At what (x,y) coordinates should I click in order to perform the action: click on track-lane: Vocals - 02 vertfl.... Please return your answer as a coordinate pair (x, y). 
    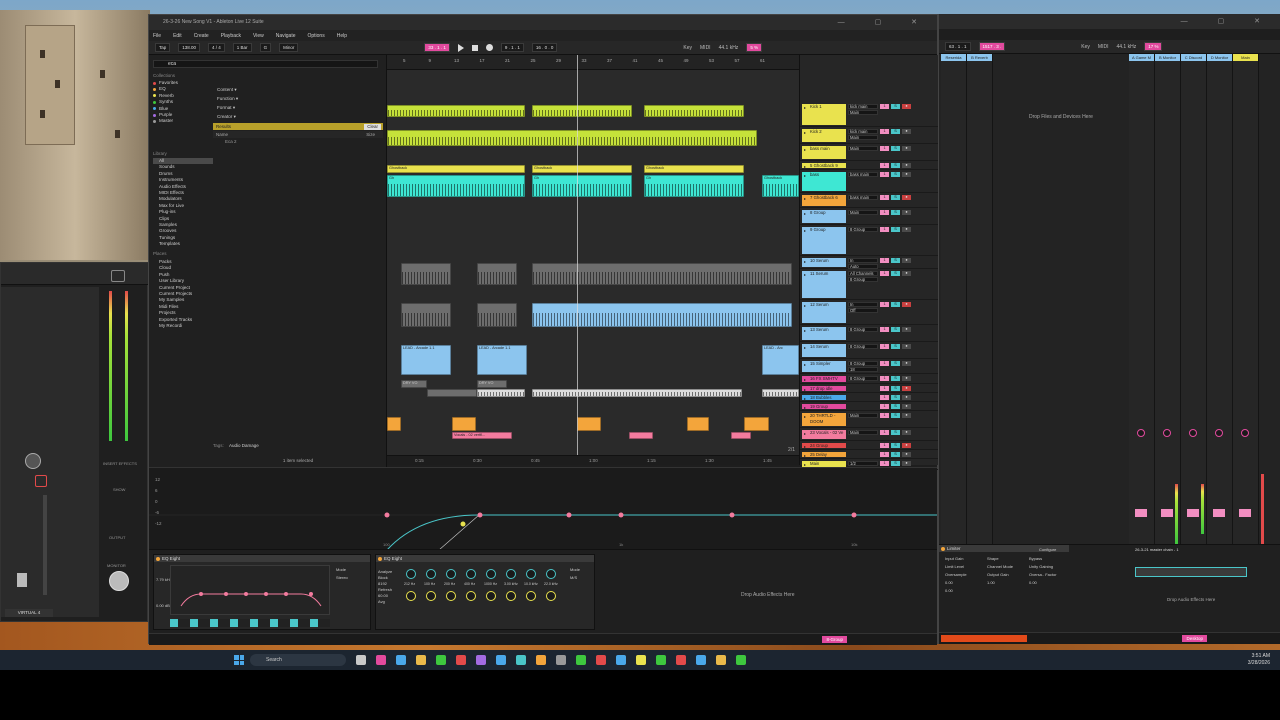
    Looking at the image, I should click on (593, 435).